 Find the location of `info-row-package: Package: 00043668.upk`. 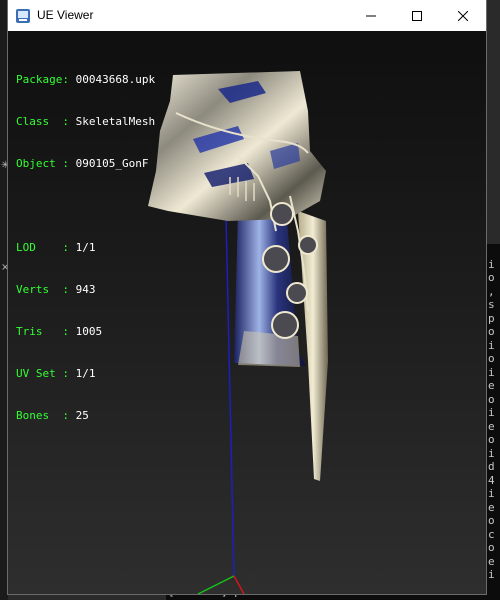

info-row-package: Package: 00043668.upk is located at coordinates (86, 79).